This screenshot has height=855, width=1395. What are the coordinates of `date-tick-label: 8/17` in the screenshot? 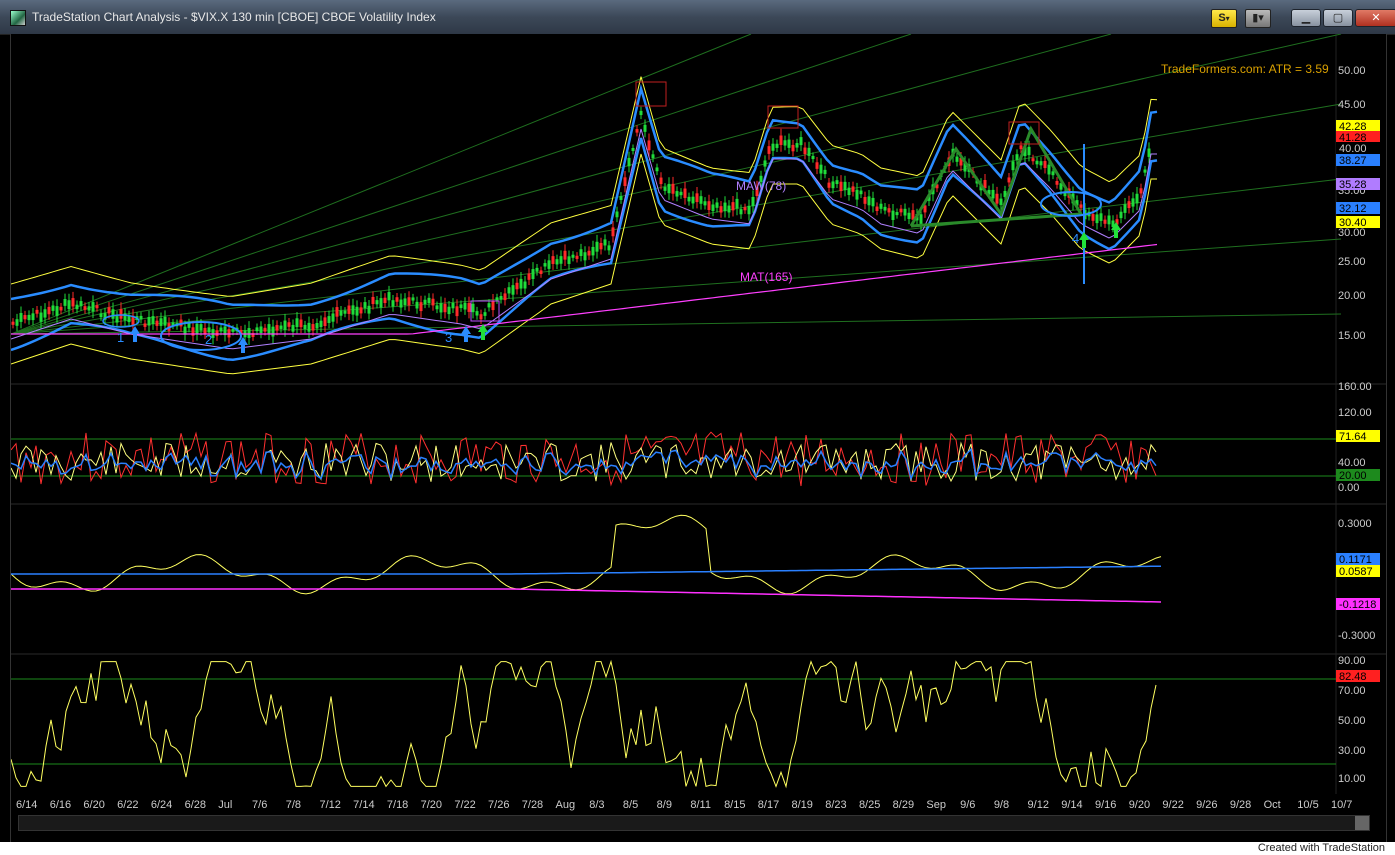 It's located at (768, 805).